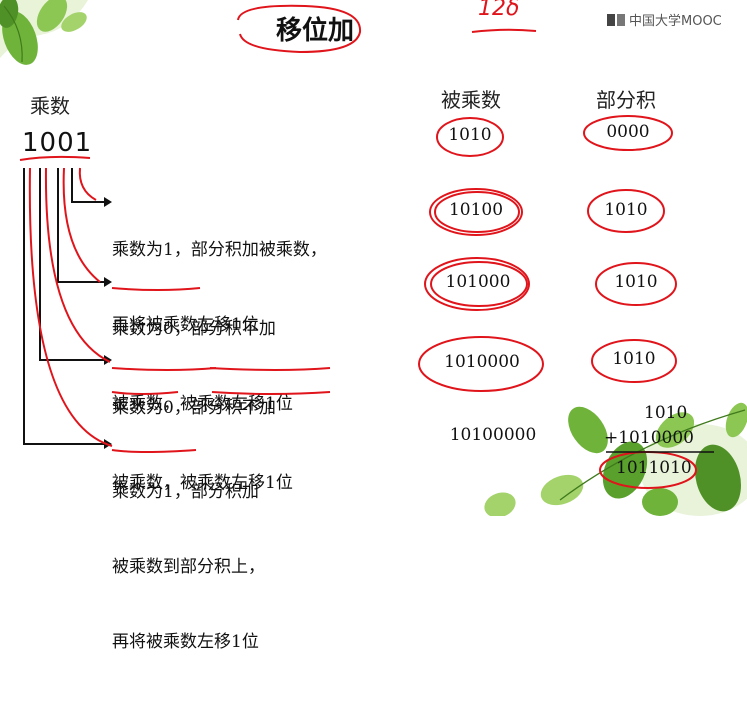  I want to click on multiplicand-header: 被乘数, so click(471, 100).